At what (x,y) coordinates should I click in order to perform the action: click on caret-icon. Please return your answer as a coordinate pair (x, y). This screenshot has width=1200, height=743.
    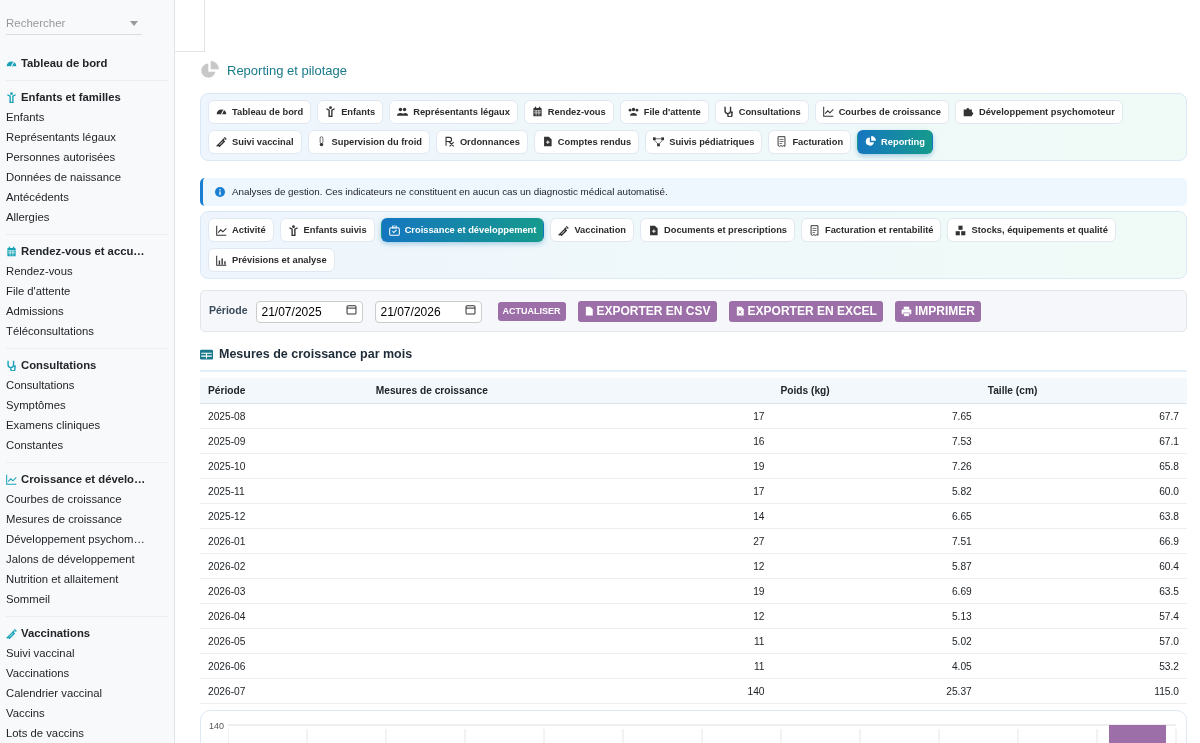
    Looking at the image, I should click on (134, 23).